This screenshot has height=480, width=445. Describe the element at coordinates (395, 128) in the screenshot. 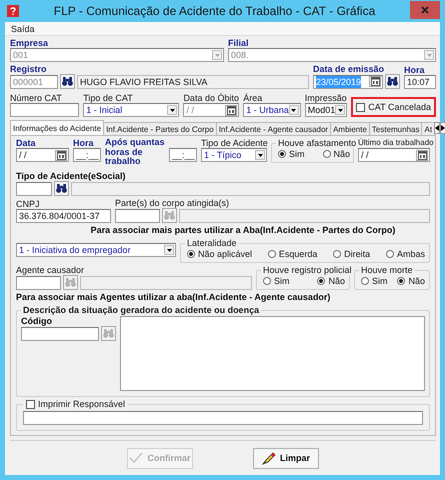

I see `tab: Testemunhas` at that location.